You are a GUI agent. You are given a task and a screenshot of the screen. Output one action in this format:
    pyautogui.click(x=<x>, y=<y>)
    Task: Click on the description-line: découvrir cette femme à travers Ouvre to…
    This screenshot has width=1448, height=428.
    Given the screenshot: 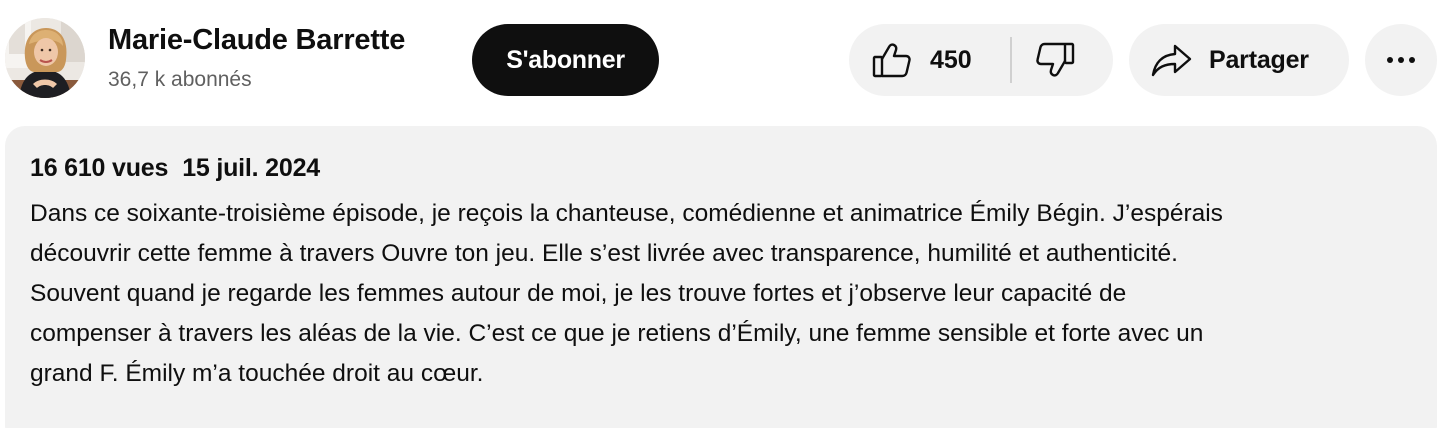 What is the action you would take?
    pyautogui.click(x=604, y=253)
    